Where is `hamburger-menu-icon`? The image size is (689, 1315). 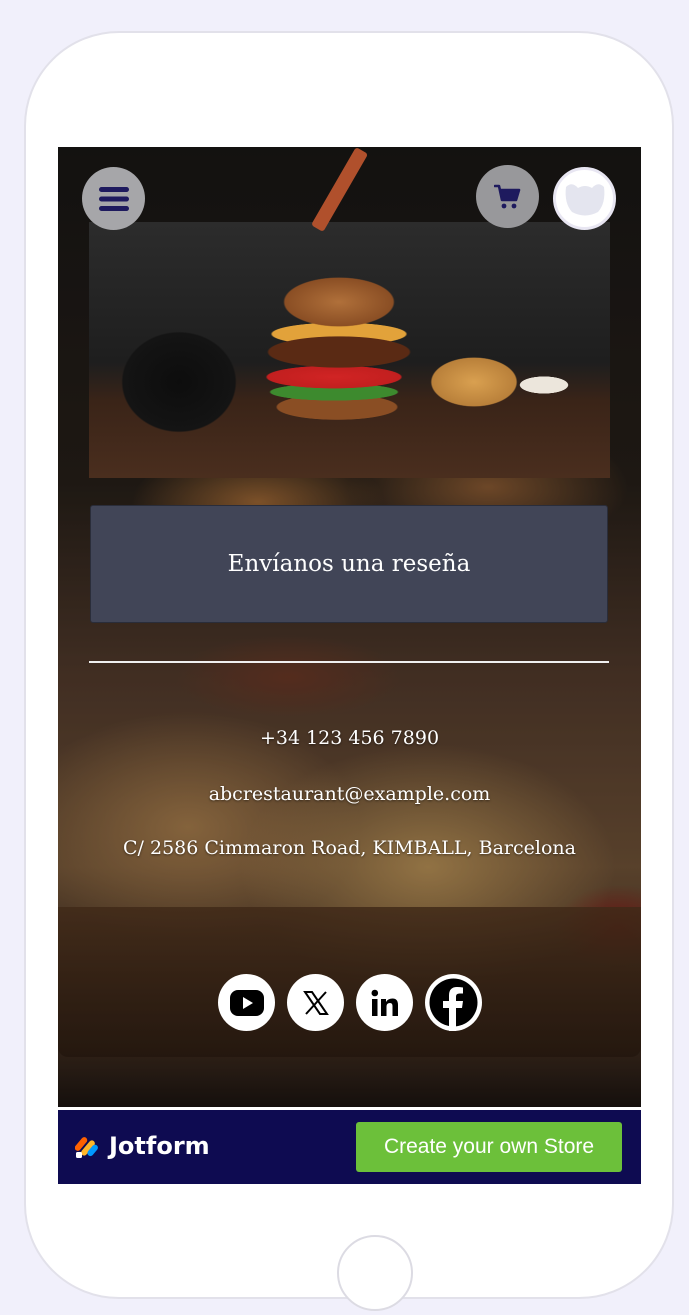
hamburger-menu-icon is located at coordinates (113, 198).